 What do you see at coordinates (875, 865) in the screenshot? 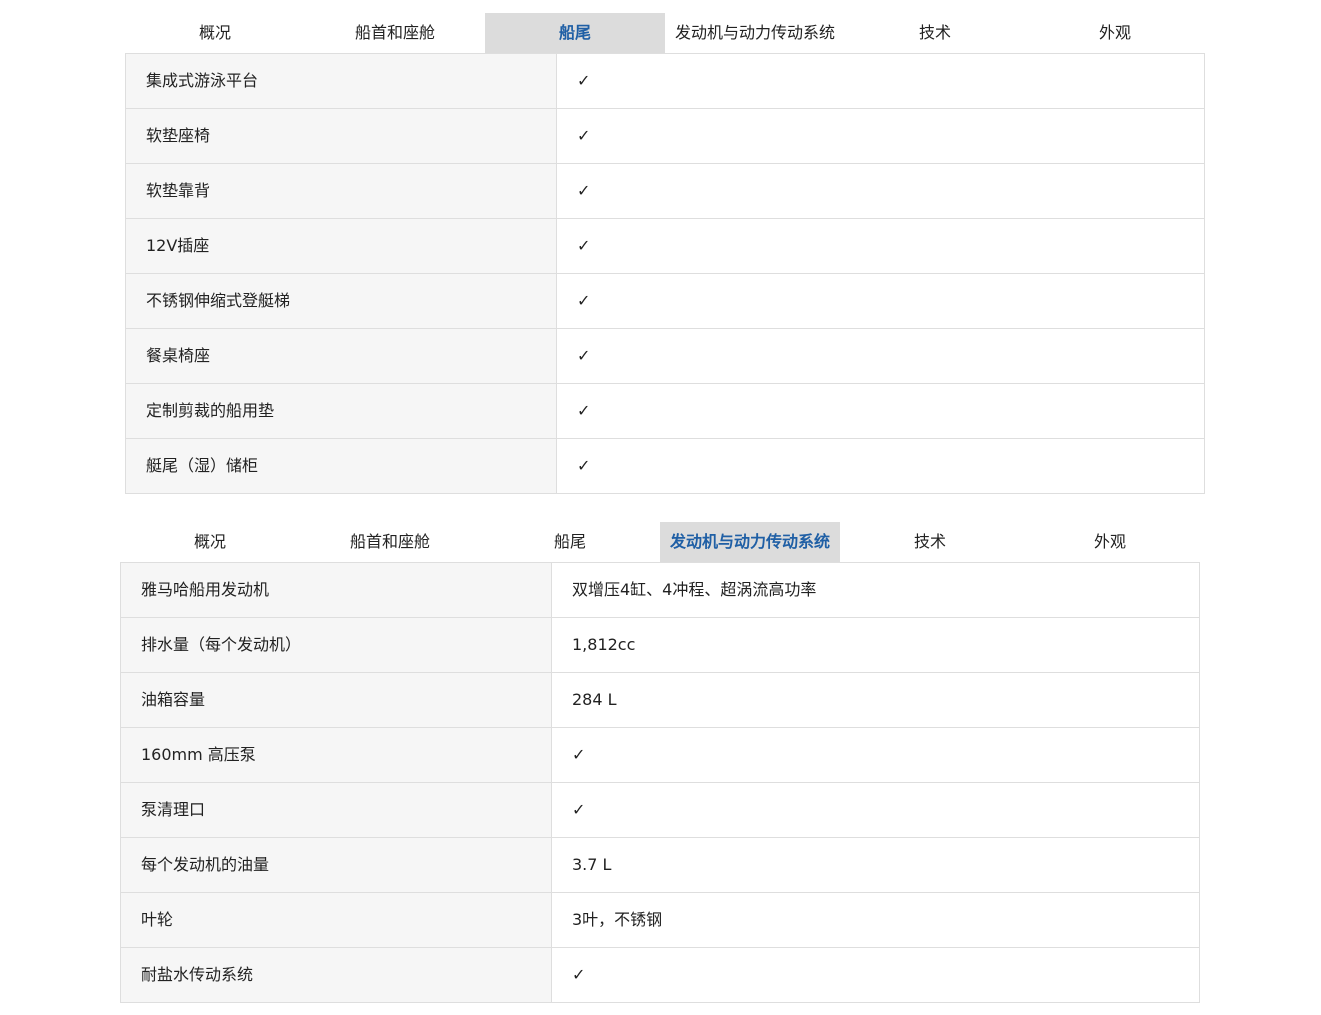
I see `spec-value: 3.7 L` at bounding box center [875, 865].